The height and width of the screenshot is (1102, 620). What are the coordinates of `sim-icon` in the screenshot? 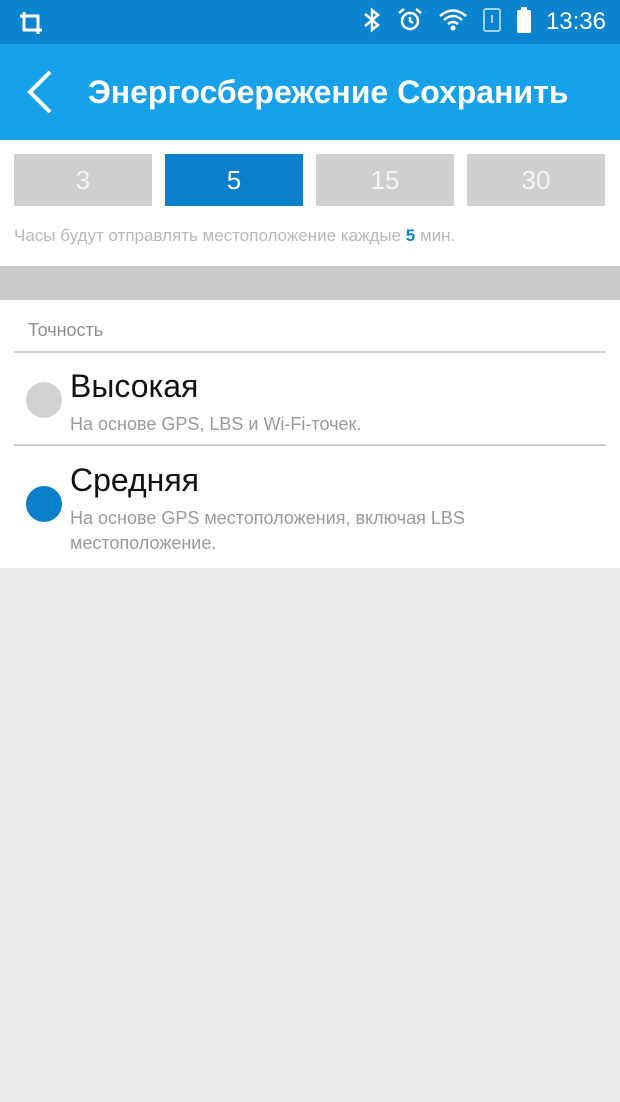 It's located at (492, 22).